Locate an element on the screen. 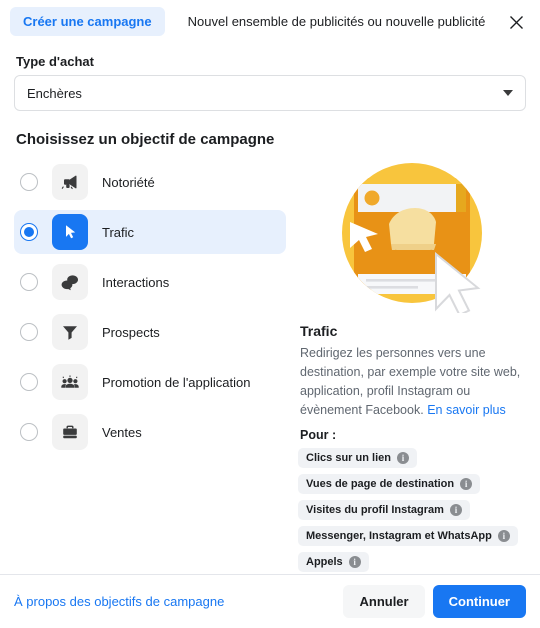  objective-label: Trafic is located at coordinates (118, 232).